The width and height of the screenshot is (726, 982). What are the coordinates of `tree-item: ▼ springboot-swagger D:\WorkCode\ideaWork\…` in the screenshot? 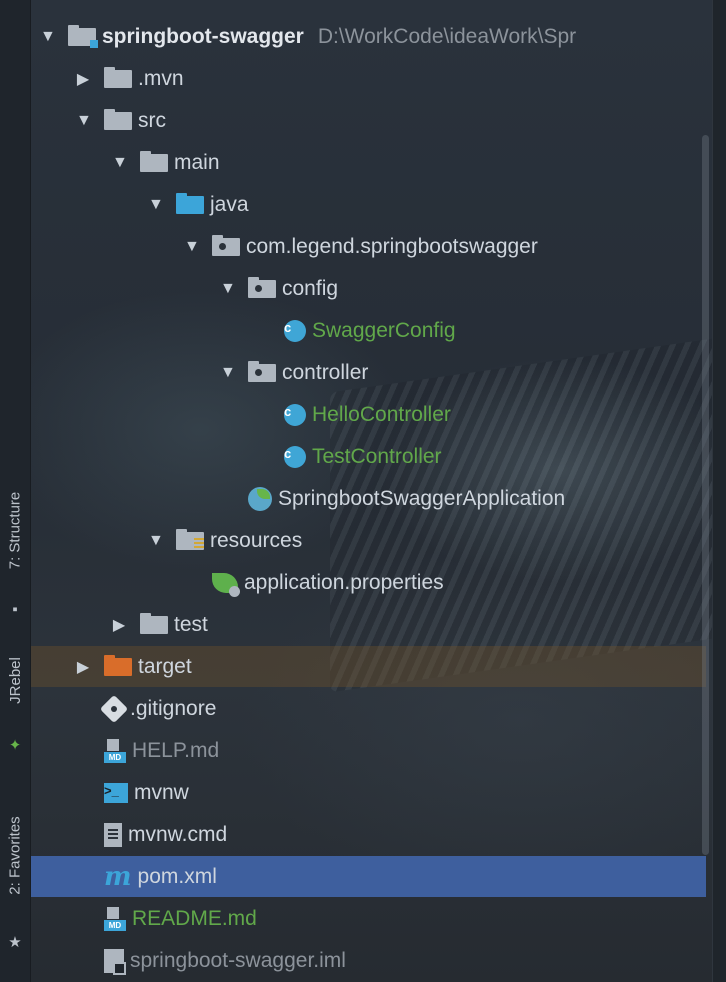 It's located at (308, 36).